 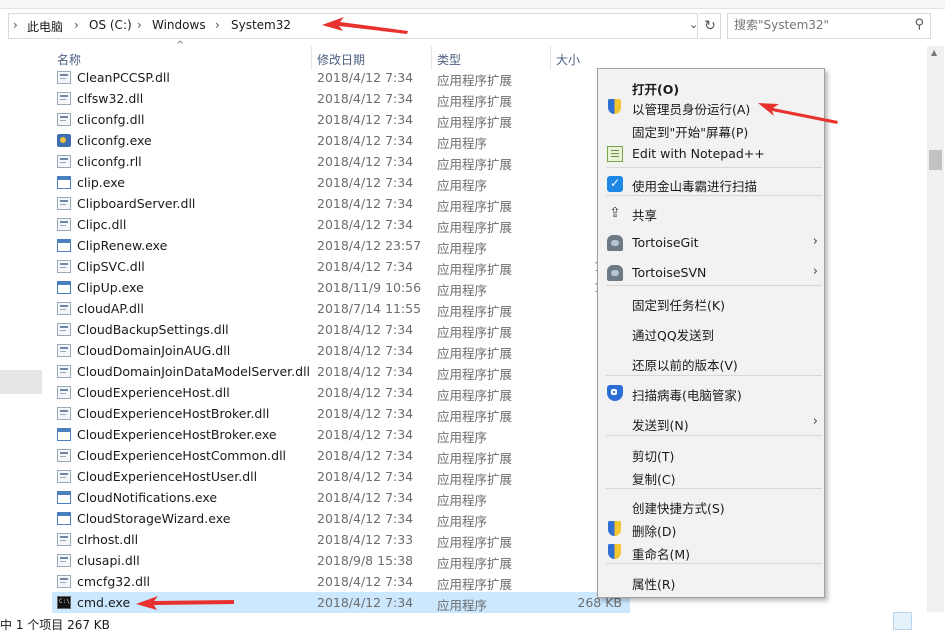 I want to click on file-modified-date: 2018/7/14 11:55, so click(x=369, y=308).